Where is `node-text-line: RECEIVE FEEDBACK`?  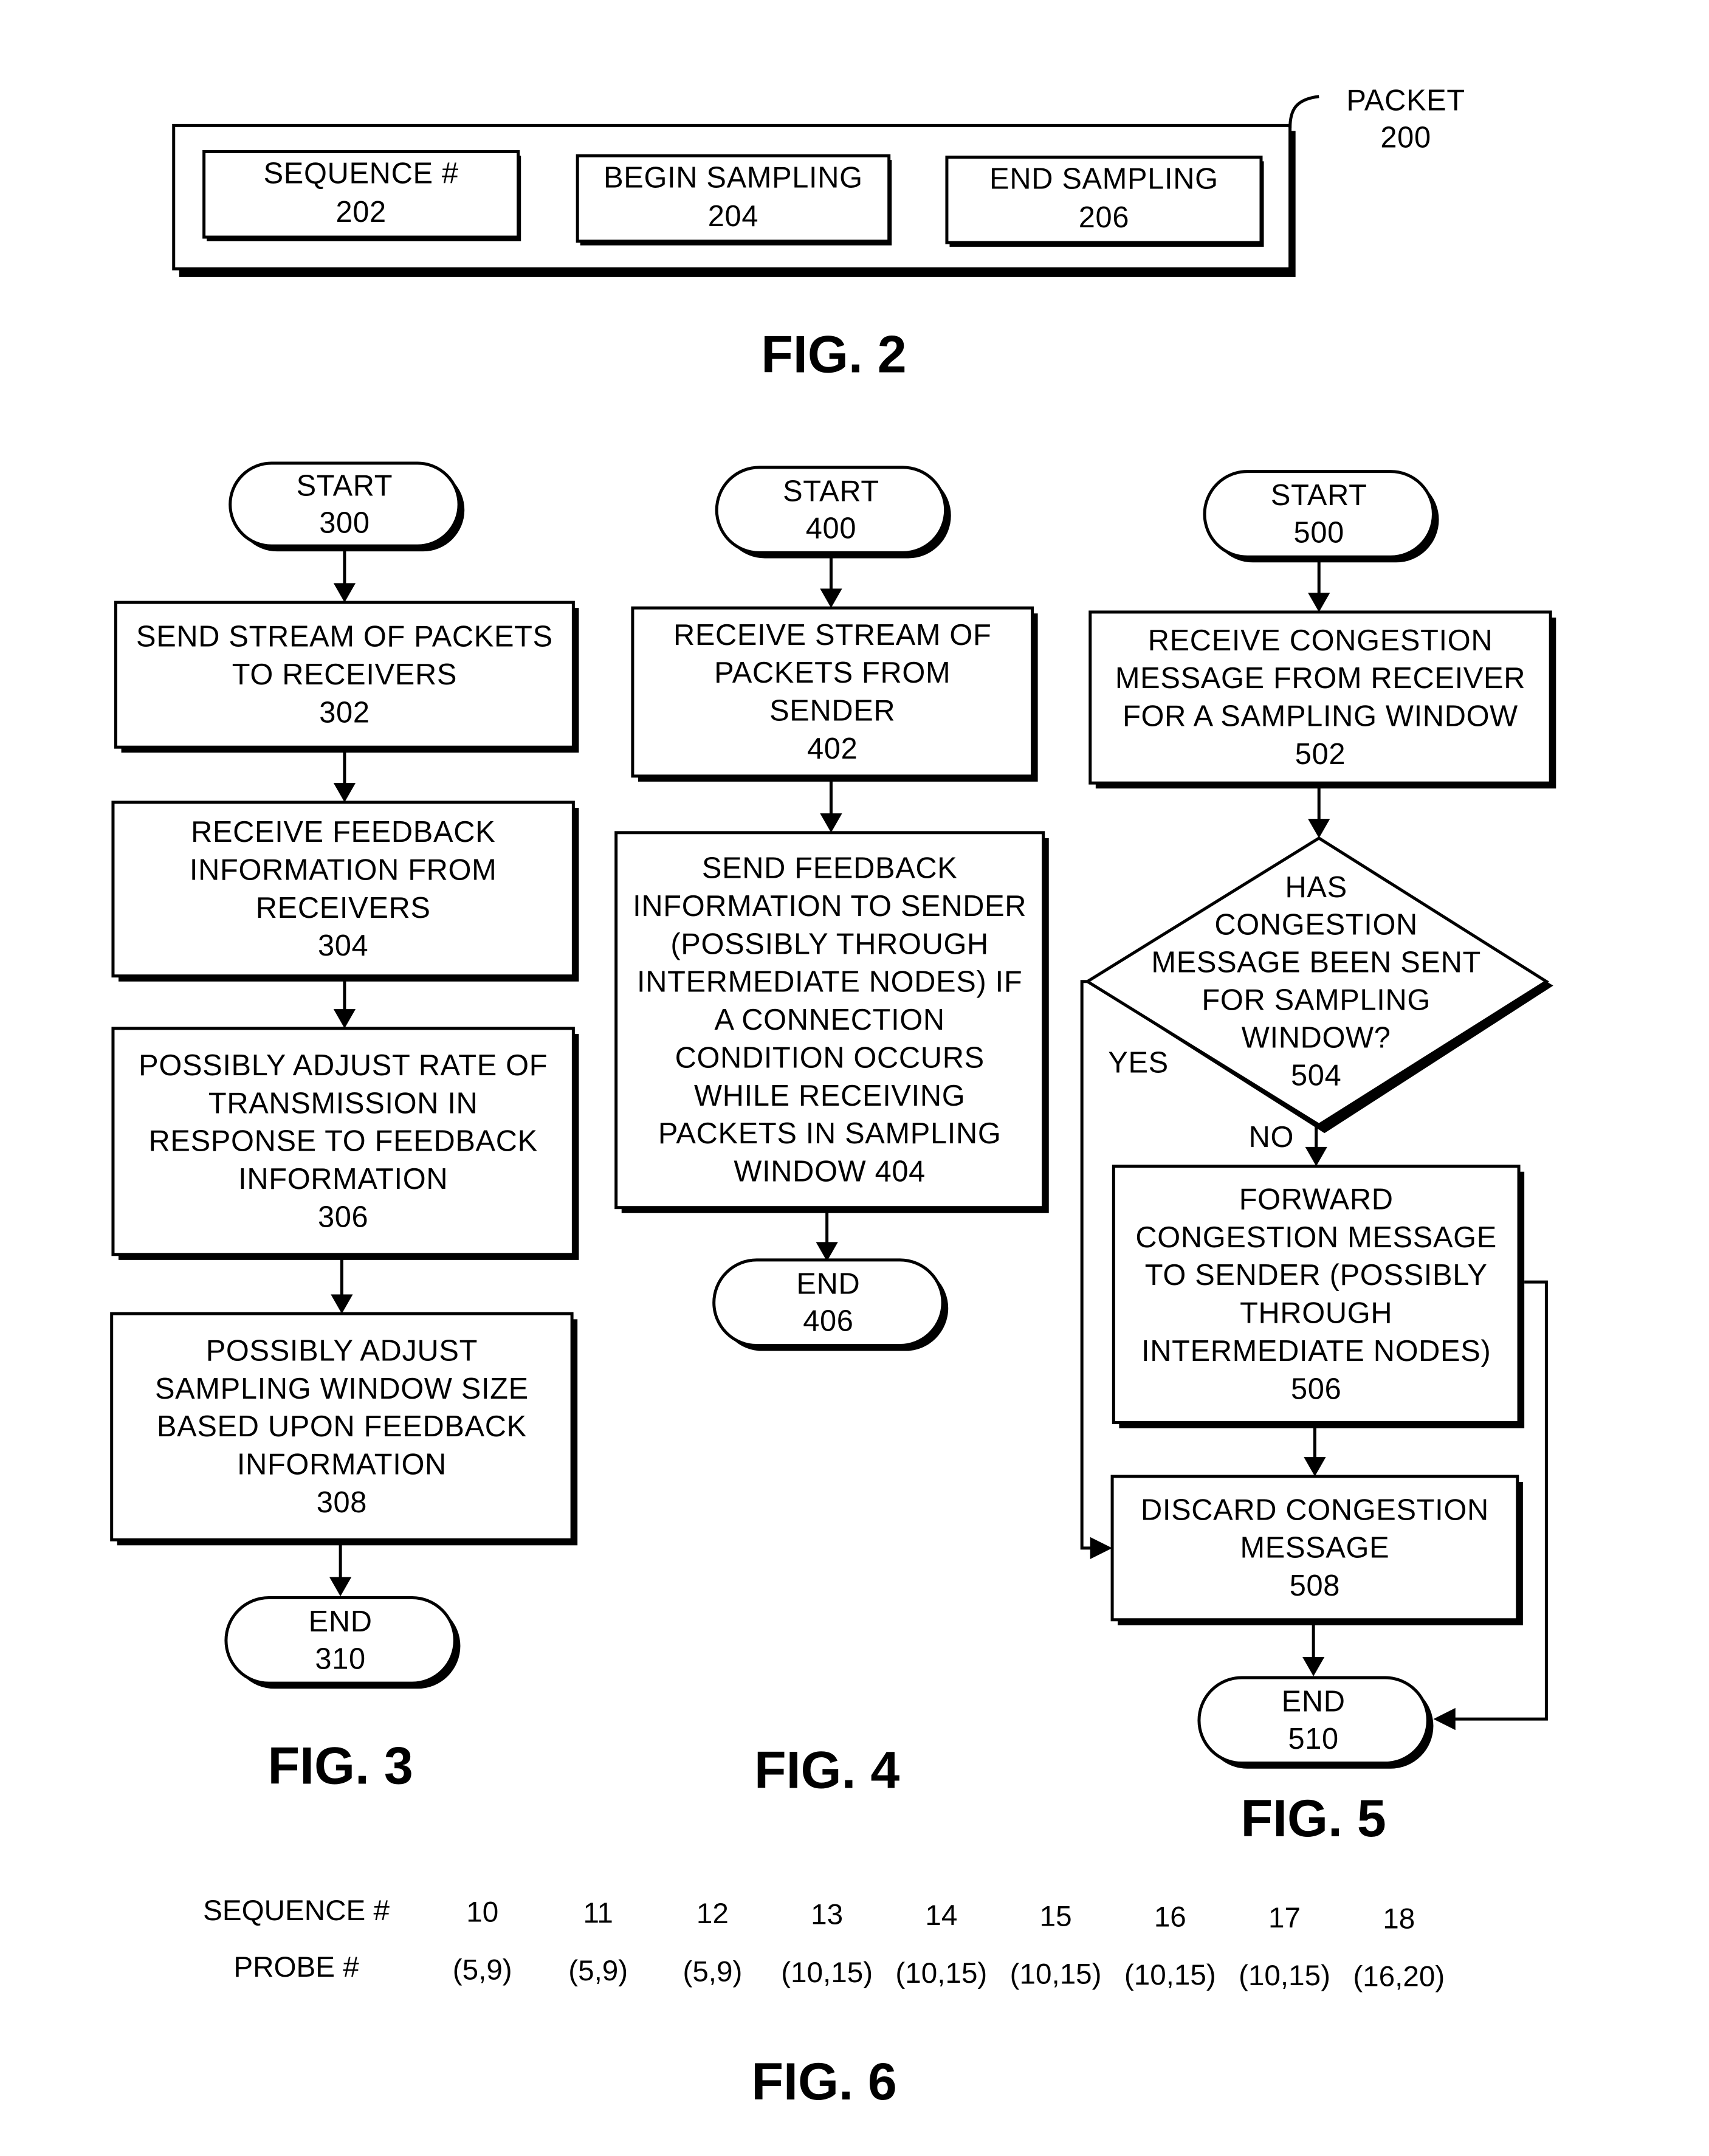 node-text-line: RECEIVE FEEDBACK is located at coordinates (343, 832).